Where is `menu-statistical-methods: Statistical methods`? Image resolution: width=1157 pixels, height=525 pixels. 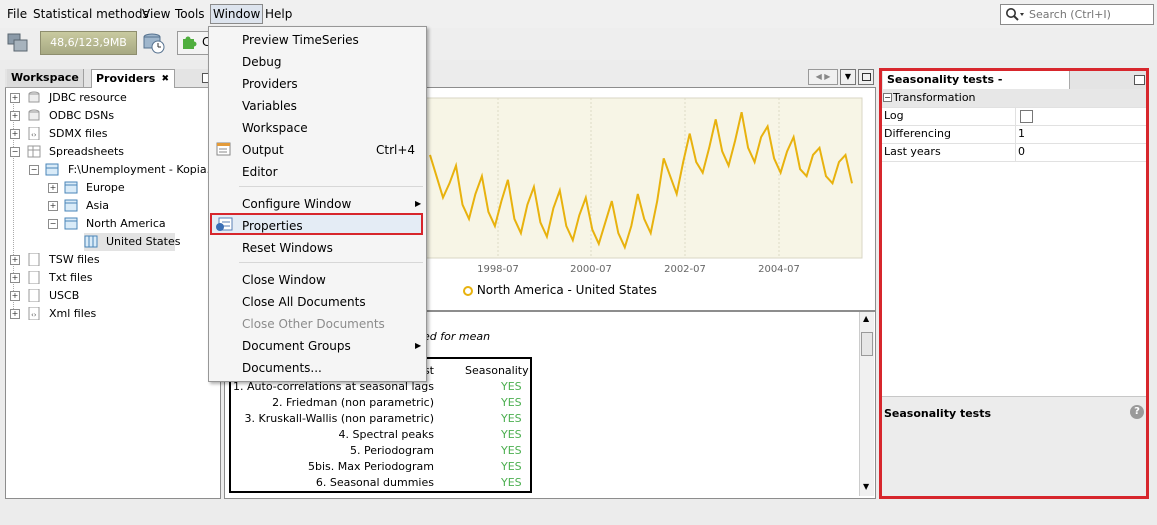
menu-statistical-methods: Statistical methods is located at coordinates (91, 14).